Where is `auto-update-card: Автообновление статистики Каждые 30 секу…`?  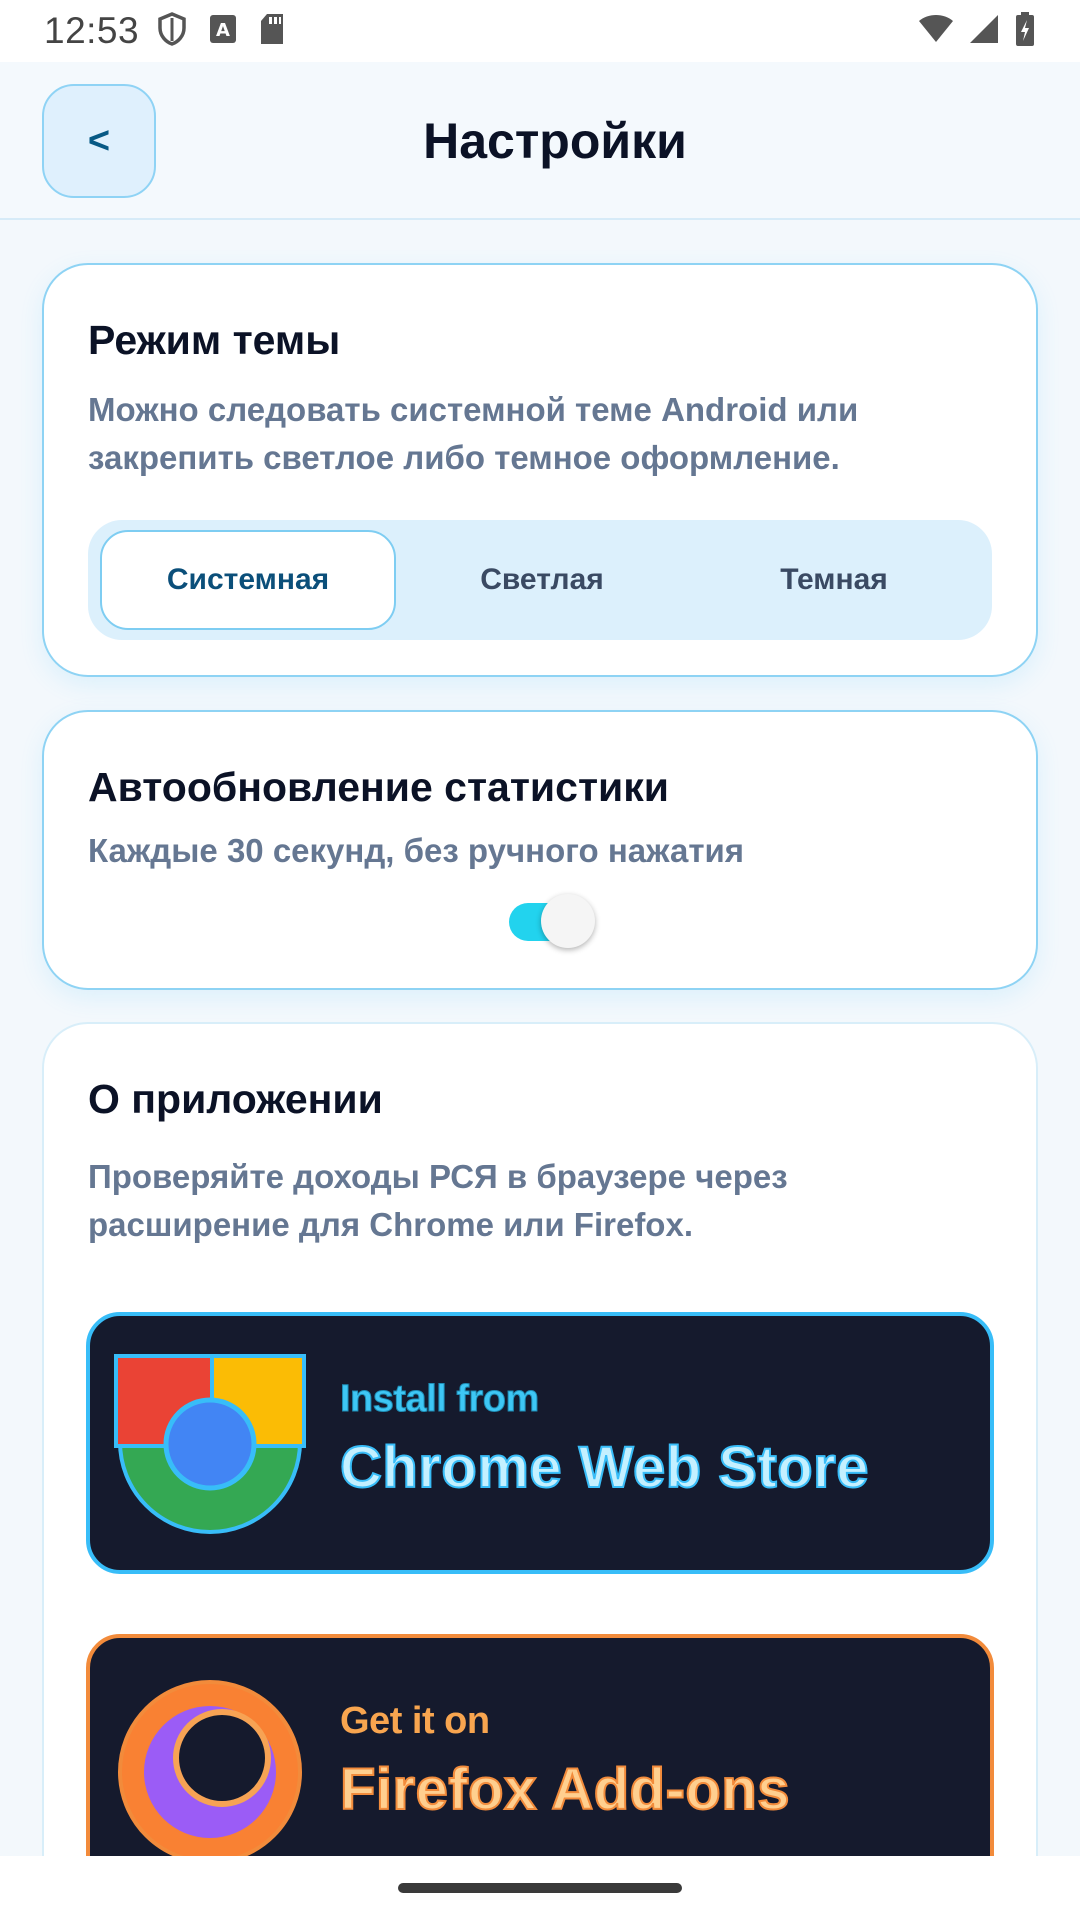 auto-update-card: Автообновление статистики Каждые 30 секу… is located at coordinates (540, 850).